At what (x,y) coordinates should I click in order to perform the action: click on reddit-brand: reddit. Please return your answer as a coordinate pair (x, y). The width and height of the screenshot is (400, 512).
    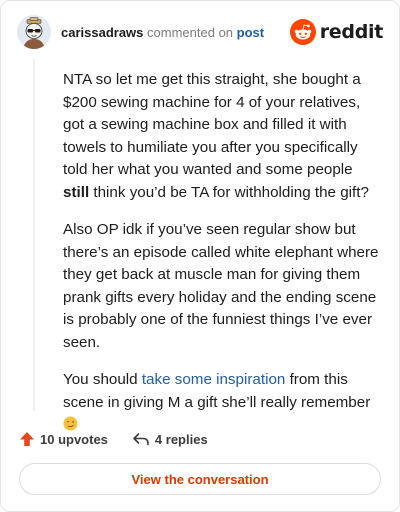
    Looking at the image, I should click on (336, 32).